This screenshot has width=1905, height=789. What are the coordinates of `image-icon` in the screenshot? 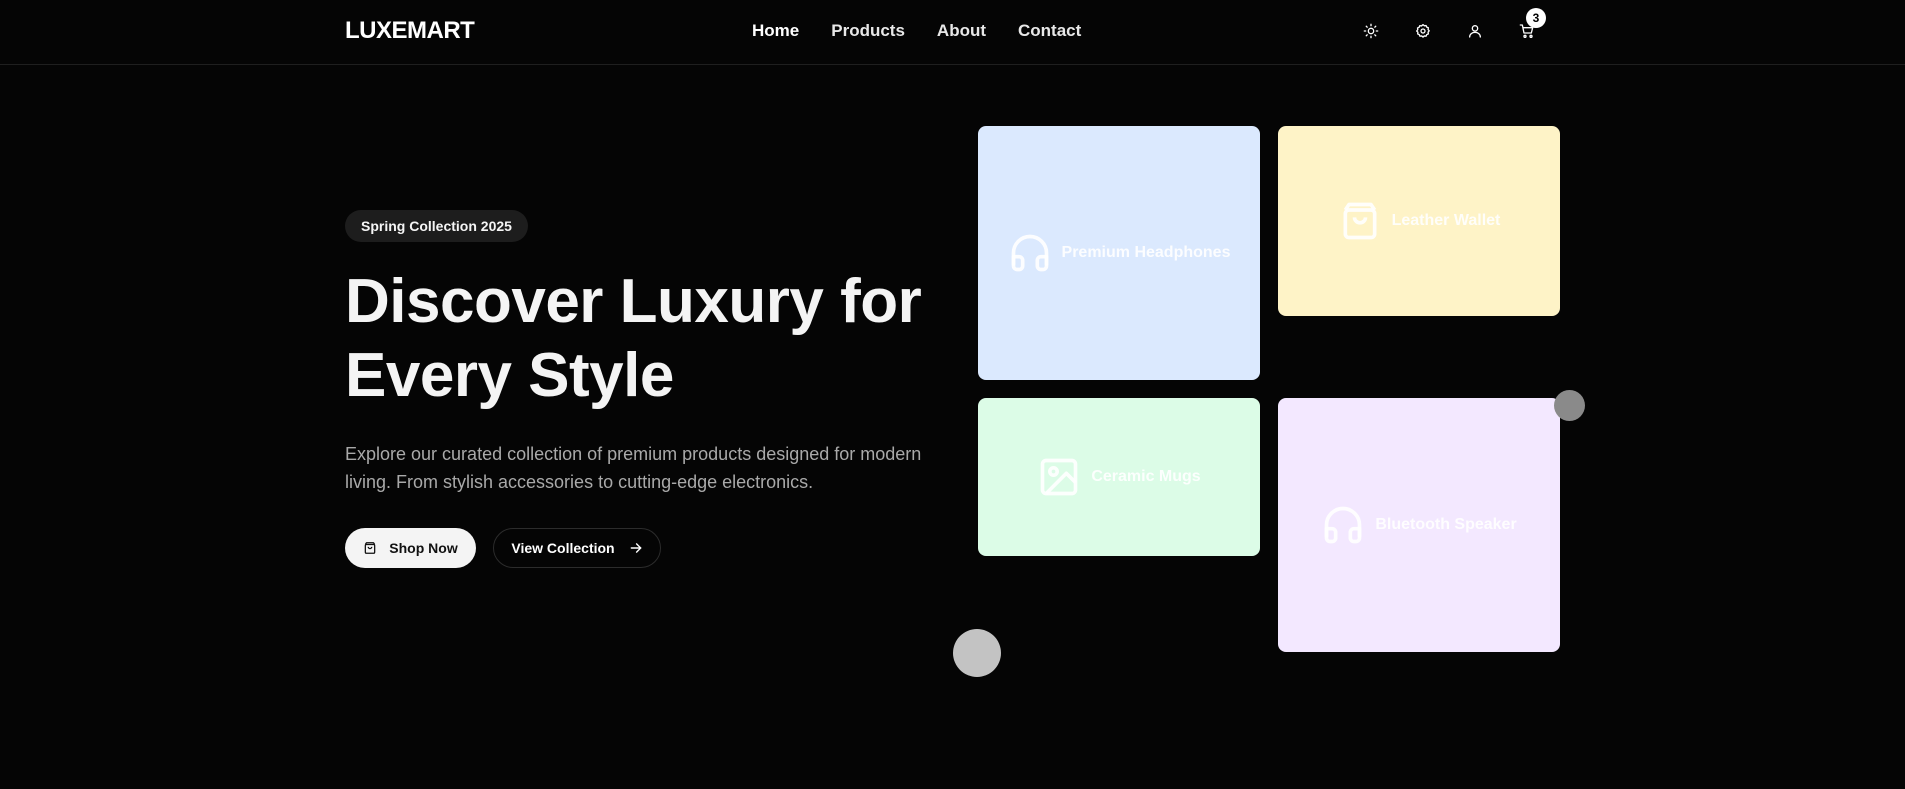 It's located at (1059, 477).